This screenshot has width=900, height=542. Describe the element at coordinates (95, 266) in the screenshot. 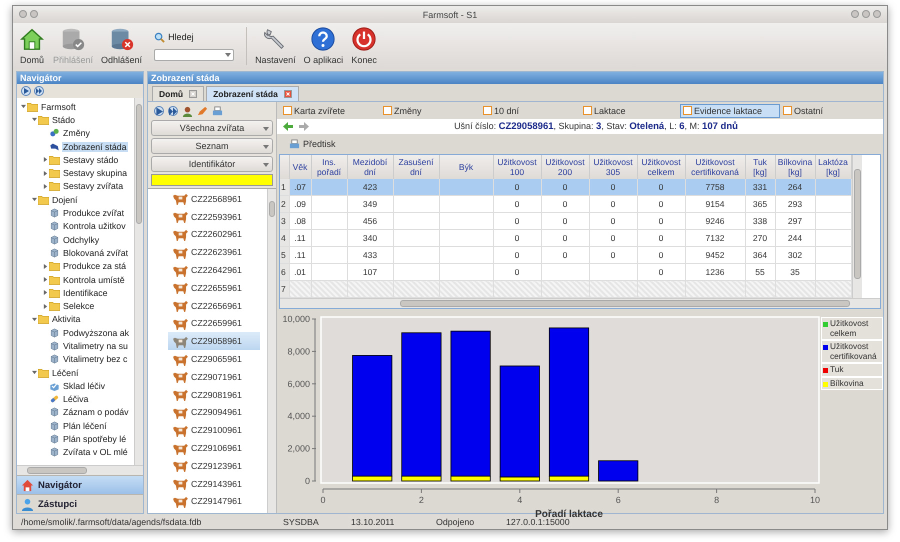

I see `tree-item: Produkce za stá` at that location.